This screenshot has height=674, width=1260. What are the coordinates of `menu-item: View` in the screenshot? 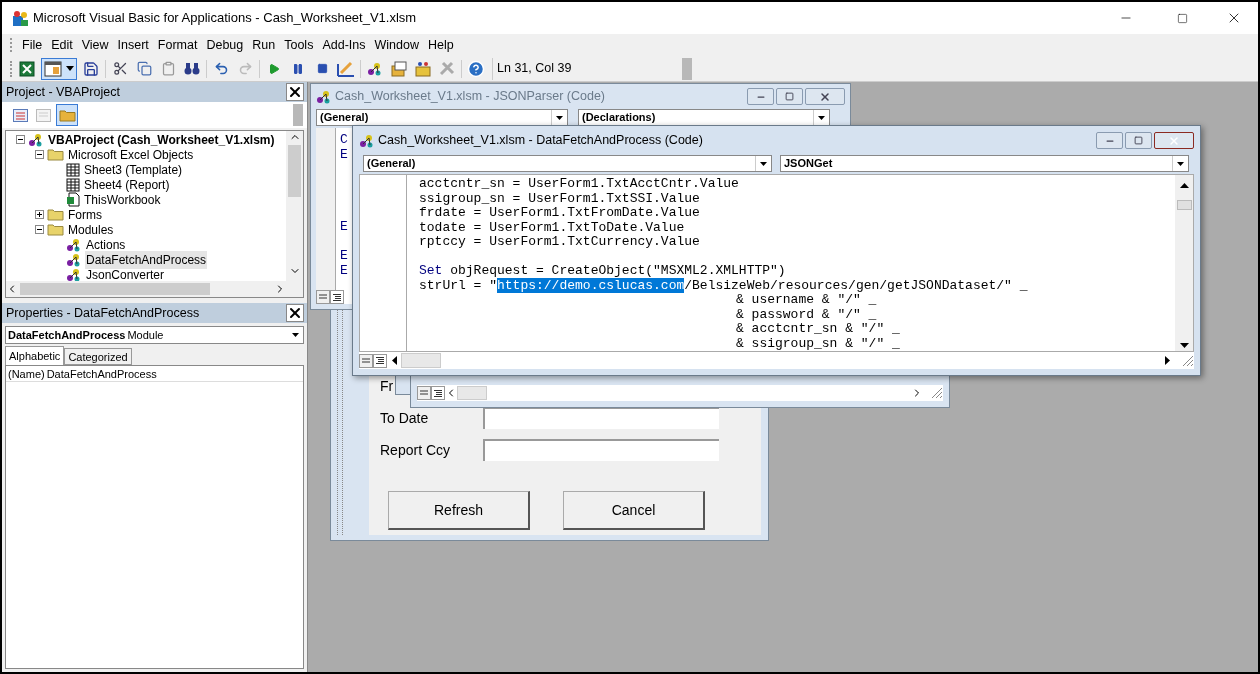 It's located at (95, 45).